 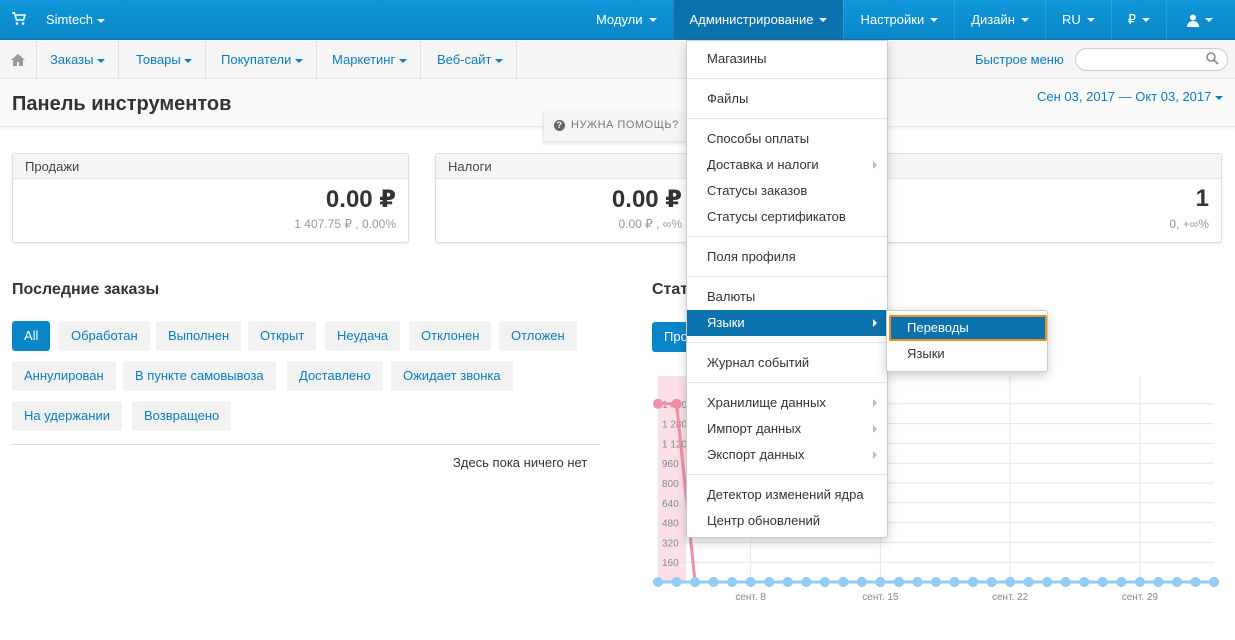 I want to click on menu-item: Экспорт данных, so click(x=787, y=455).